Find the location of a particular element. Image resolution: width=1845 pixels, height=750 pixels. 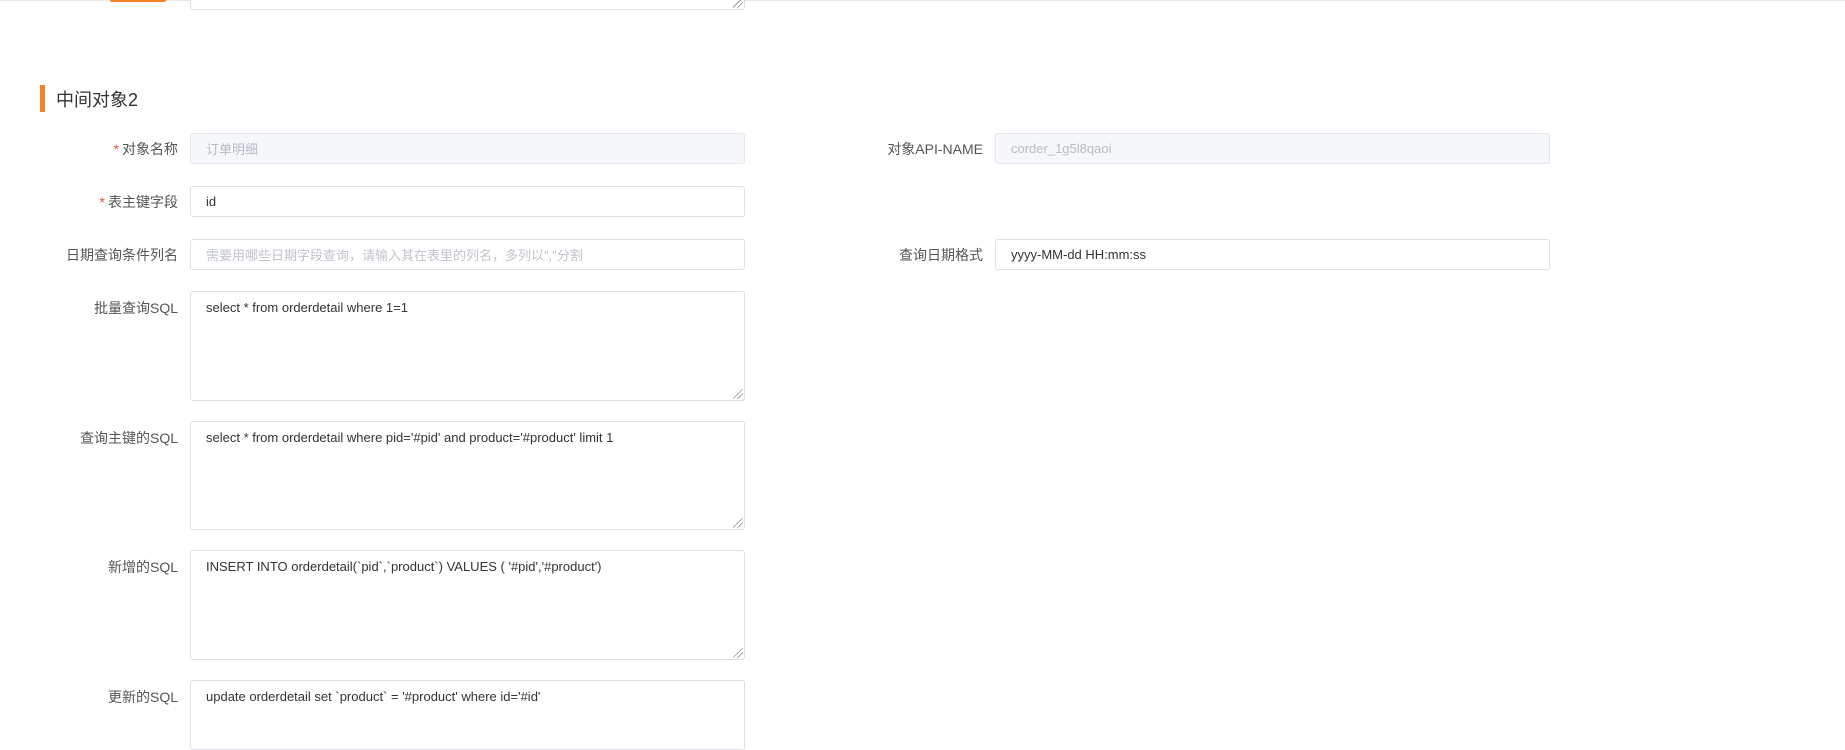

date-format-label: 查询日期格式 is located at coordinates (941, 255).